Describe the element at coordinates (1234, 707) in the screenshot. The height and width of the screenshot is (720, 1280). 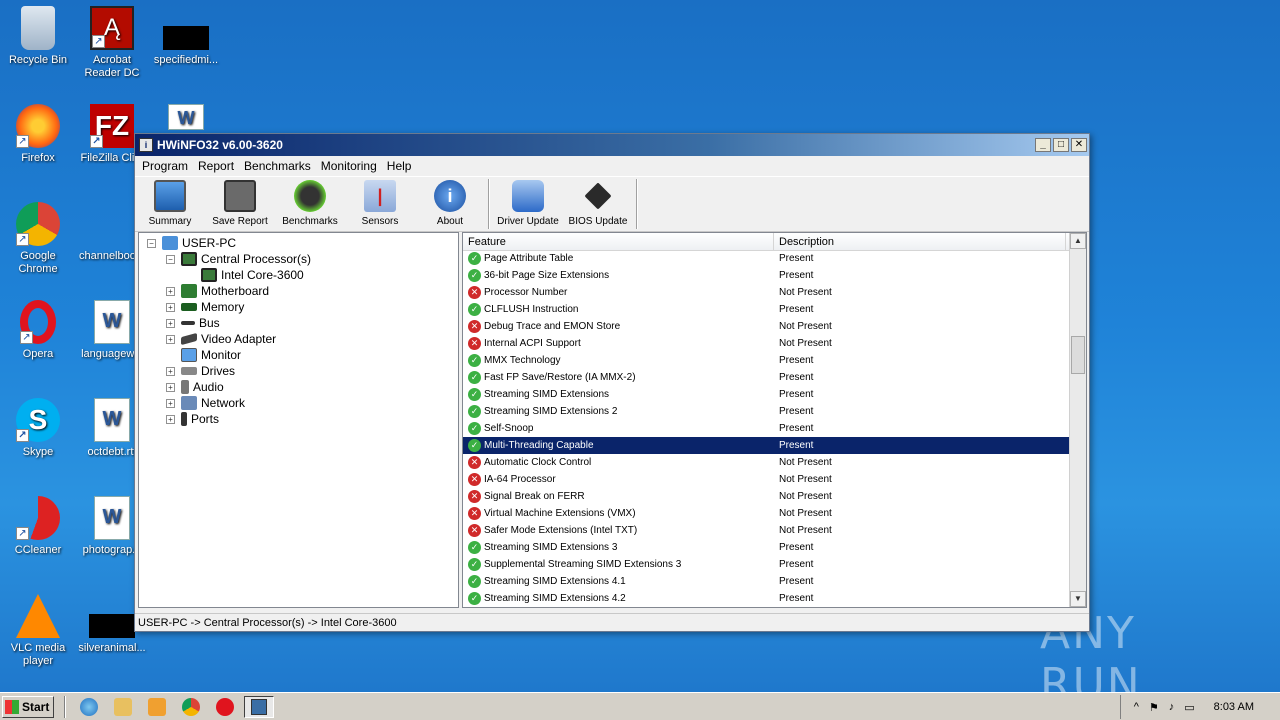
I see `clock: 8:03 AM` at that location.